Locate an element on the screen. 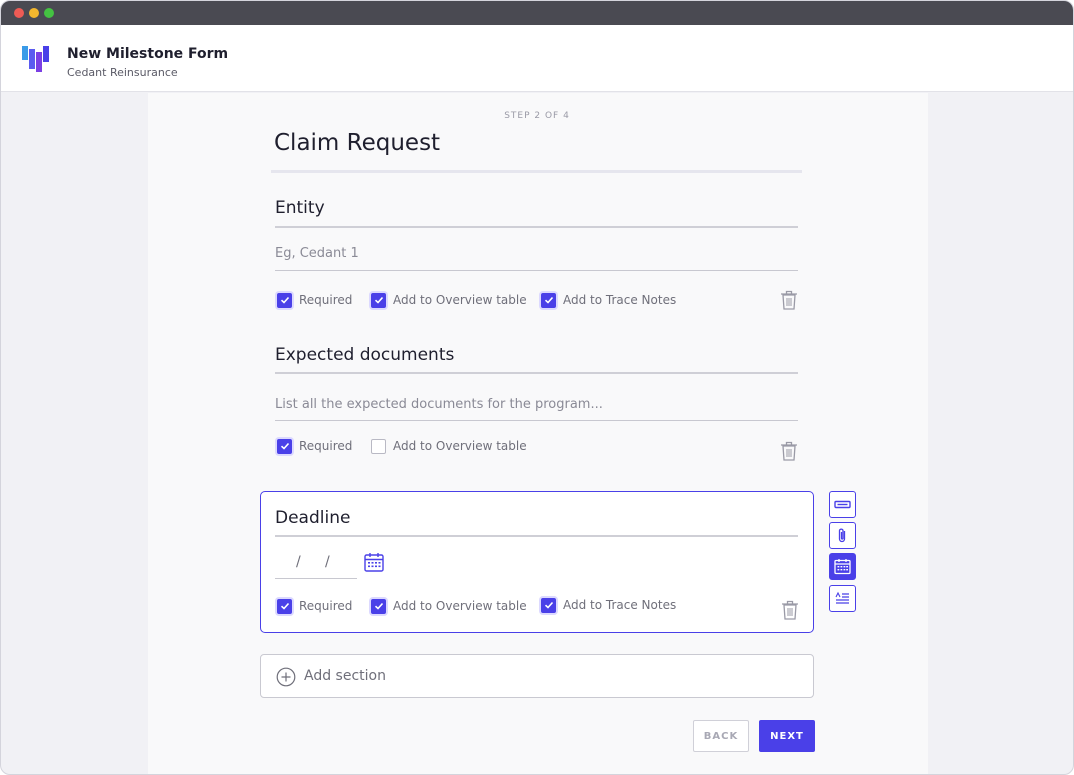 This screenshot has height=775, width=1074. deadline-date-input is located at coordinates (316, 565).